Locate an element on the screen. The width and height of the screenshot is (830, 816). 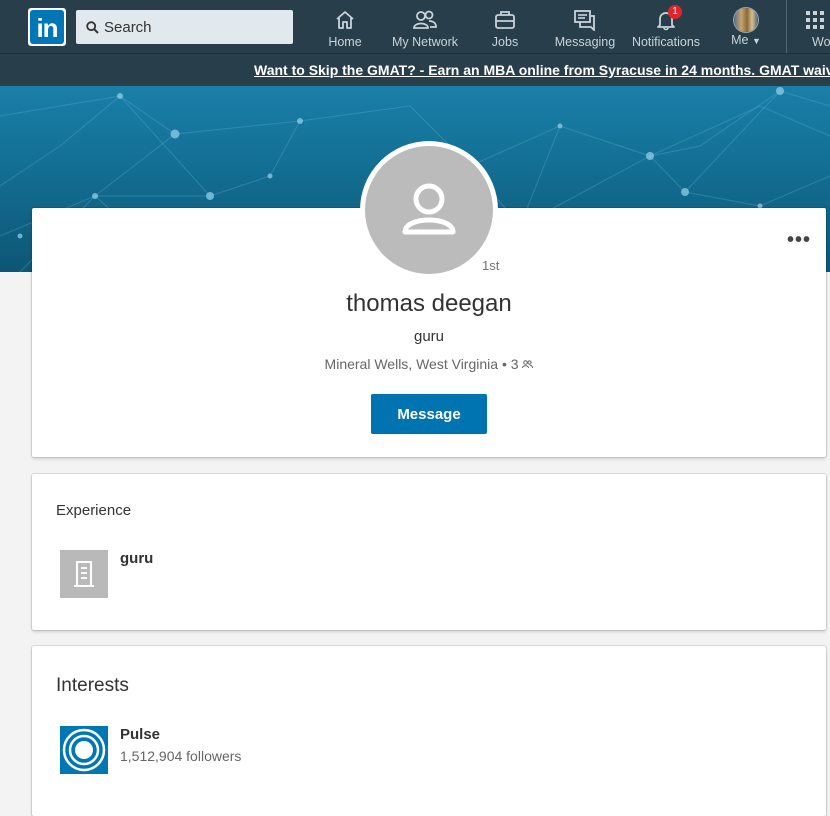
nav-home: Home is located at coordinates (345, 26).